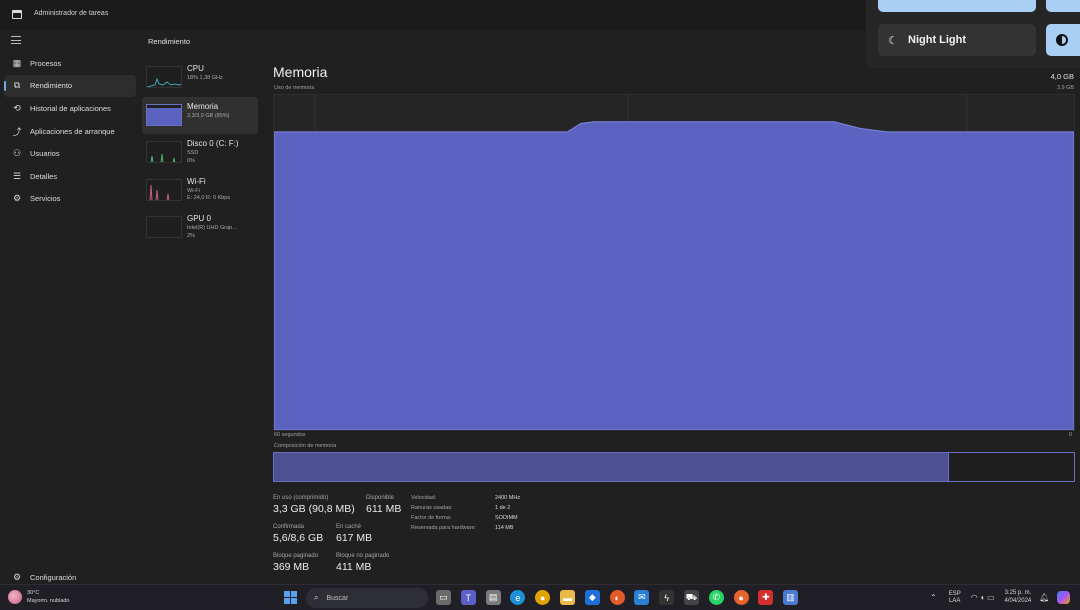 The width and height of the screenshot is (1080, 610). What do you see at coordinates (316, 597) in the screenshot?
I see `search-icon: ⌕` at bounding box center [316, 597].